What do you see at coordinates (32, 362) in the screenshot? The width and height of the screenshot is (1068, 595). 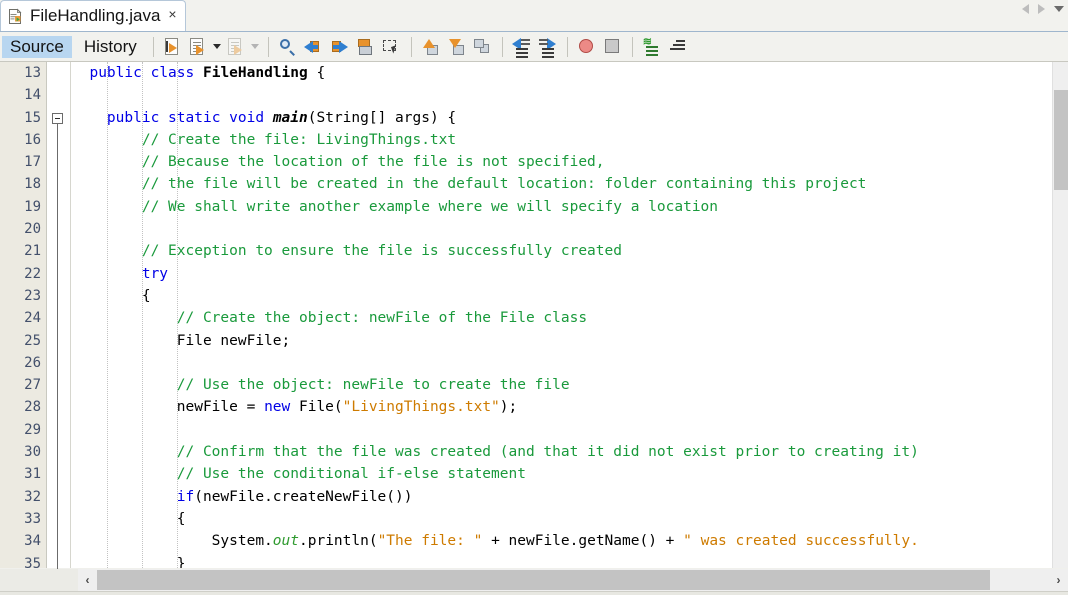 I see `line-number: 26` at bounding box center [32, 362].